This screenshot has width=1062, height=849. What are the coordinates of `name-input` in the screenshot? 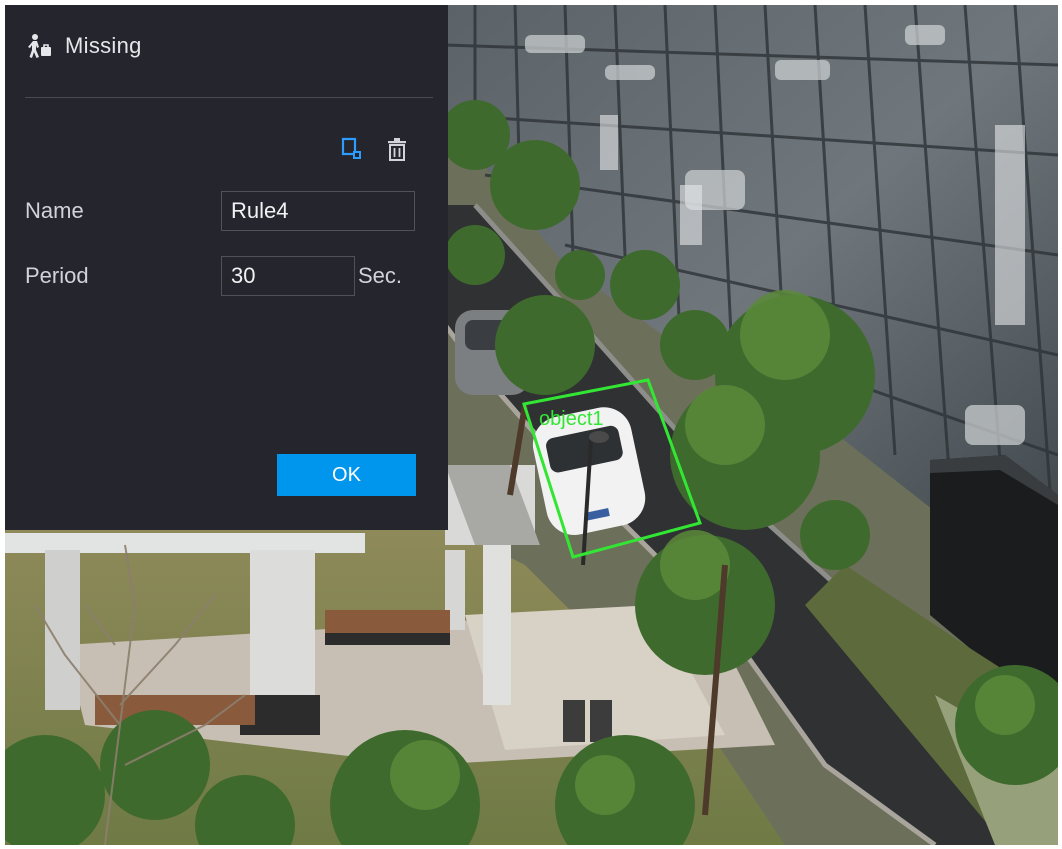 It's located at (318, 211).